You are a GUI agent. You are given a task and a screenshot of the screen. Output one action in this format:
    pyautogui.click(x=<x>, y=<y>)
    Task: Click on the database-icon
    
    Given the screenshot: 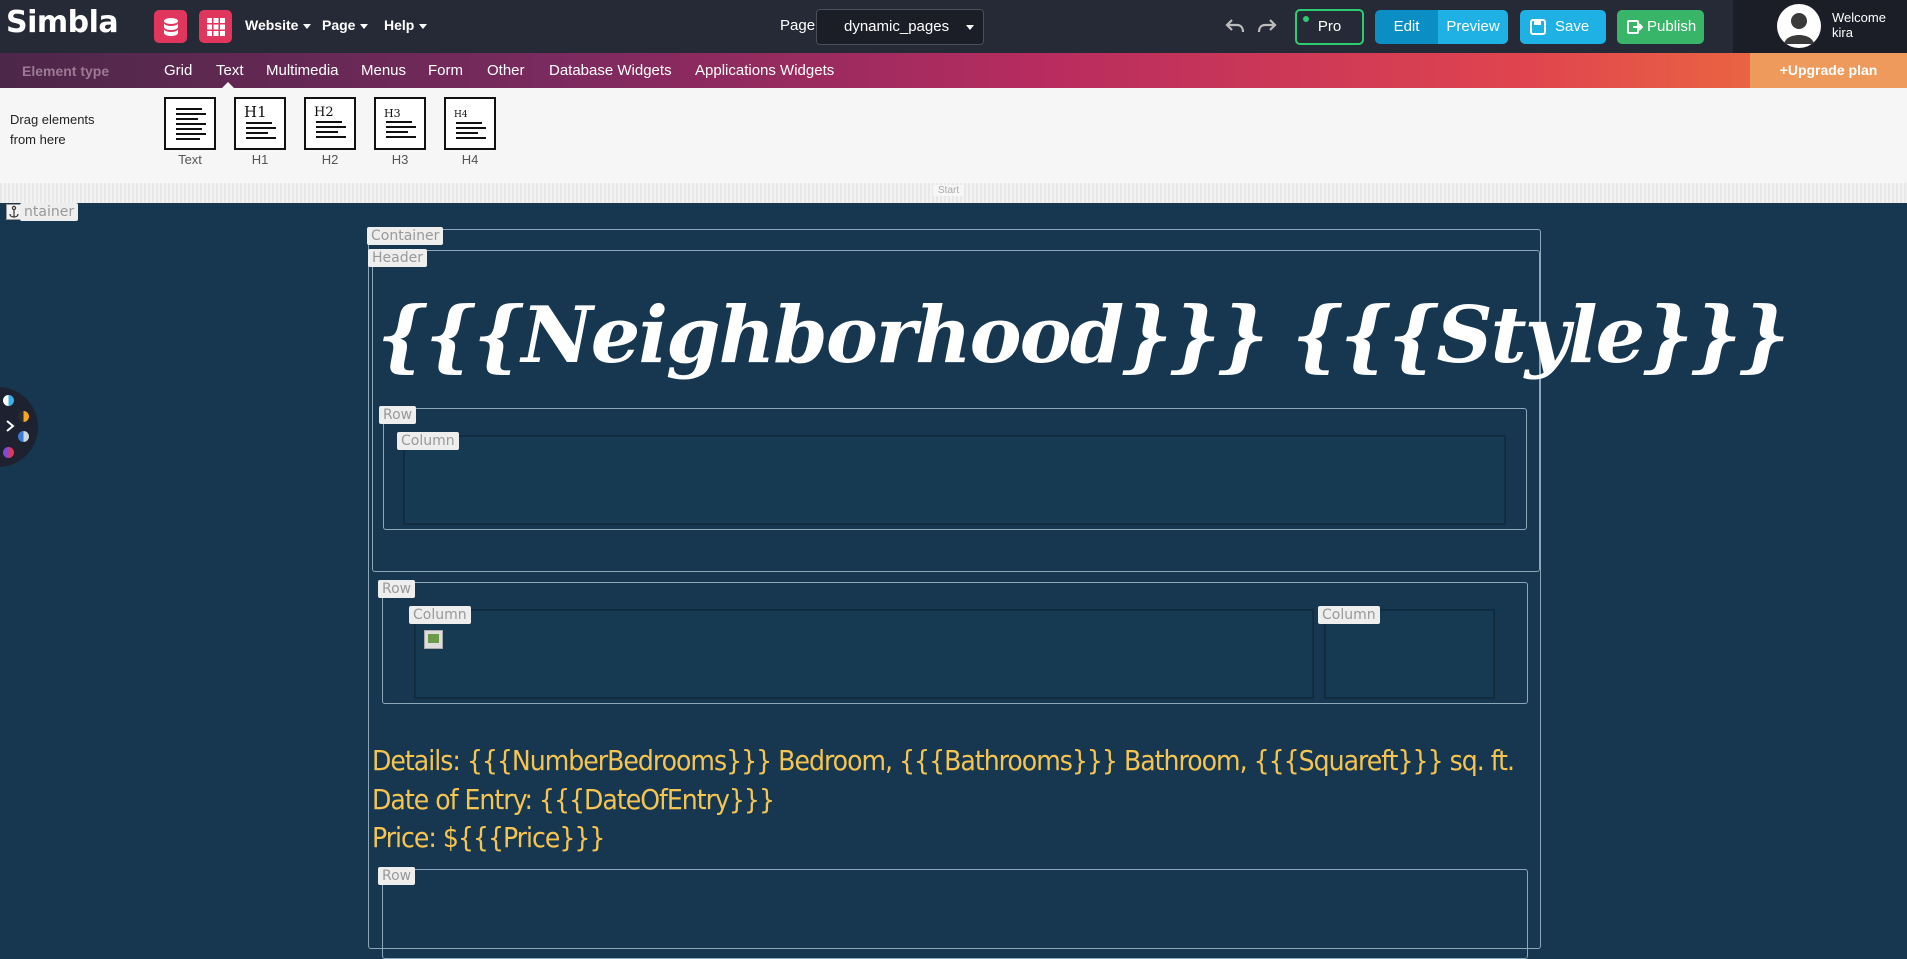 What is the action you would take?
    pyautogui.click(x=170, y=26)
    